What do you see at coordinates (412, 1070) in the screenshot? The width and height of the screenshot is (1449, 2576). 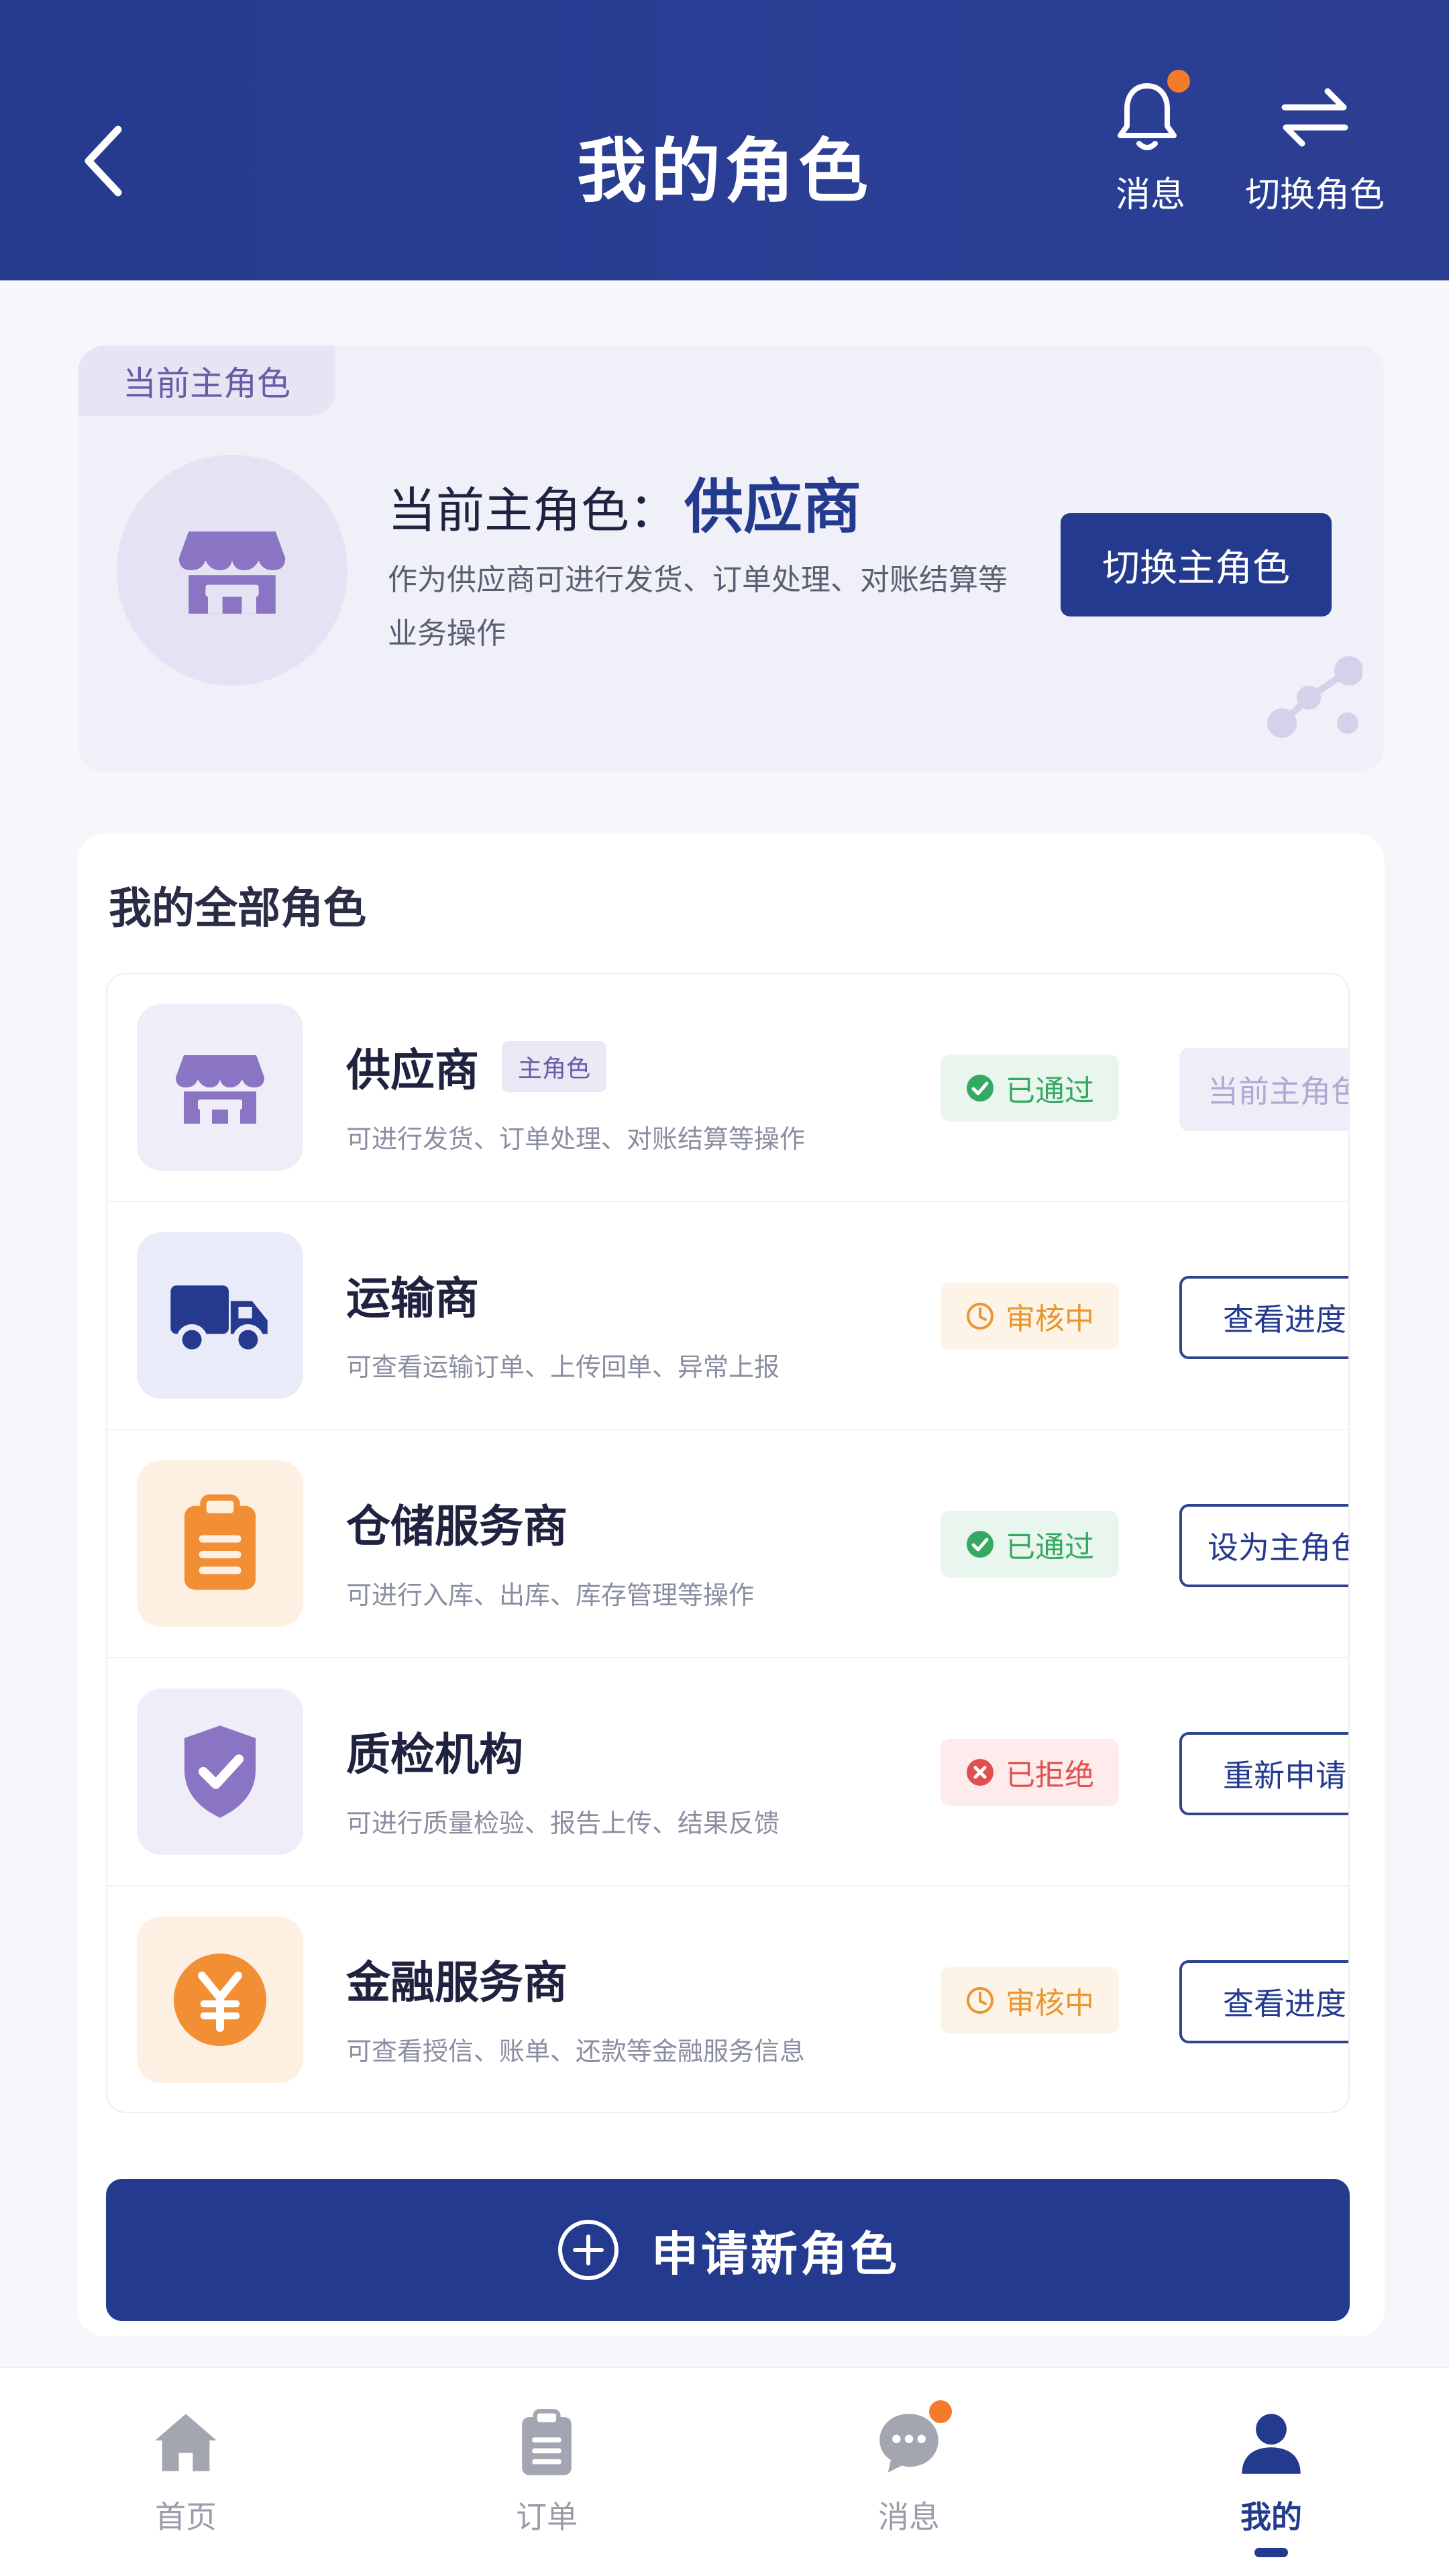 I see `role-name: 供应商` at bounding box center [412, 1070].